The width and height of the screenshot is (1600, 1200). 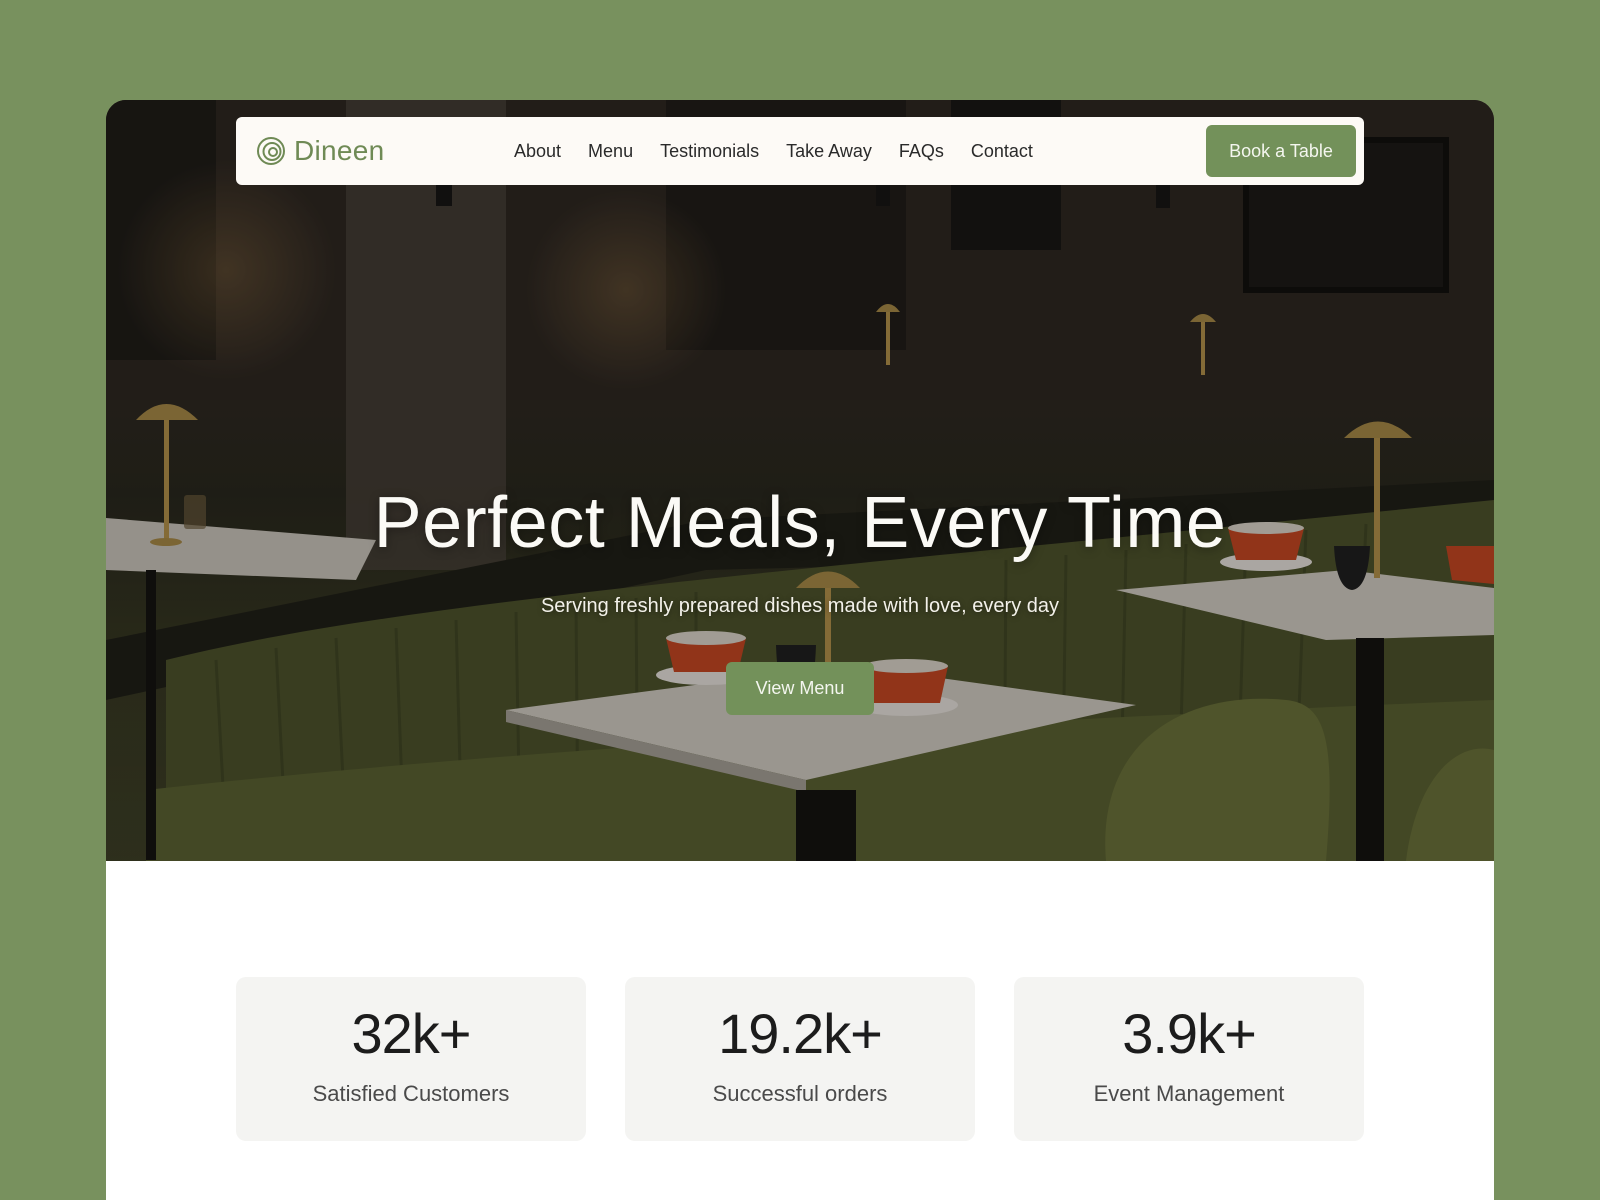 What do you see at coordinates (411, 1093) in the screenshot?
I see `stat-label: Satisfied Customers` at bounding box center [411, 1093].